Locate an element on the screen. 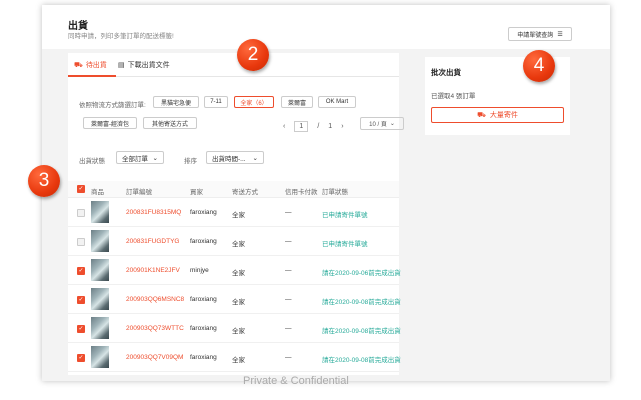  order-number: 200903QQ7V09QM is located at coordinates (154, 357).